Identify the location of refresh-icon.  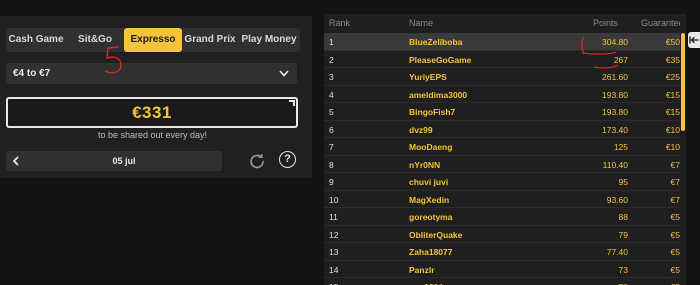
(257, 161).